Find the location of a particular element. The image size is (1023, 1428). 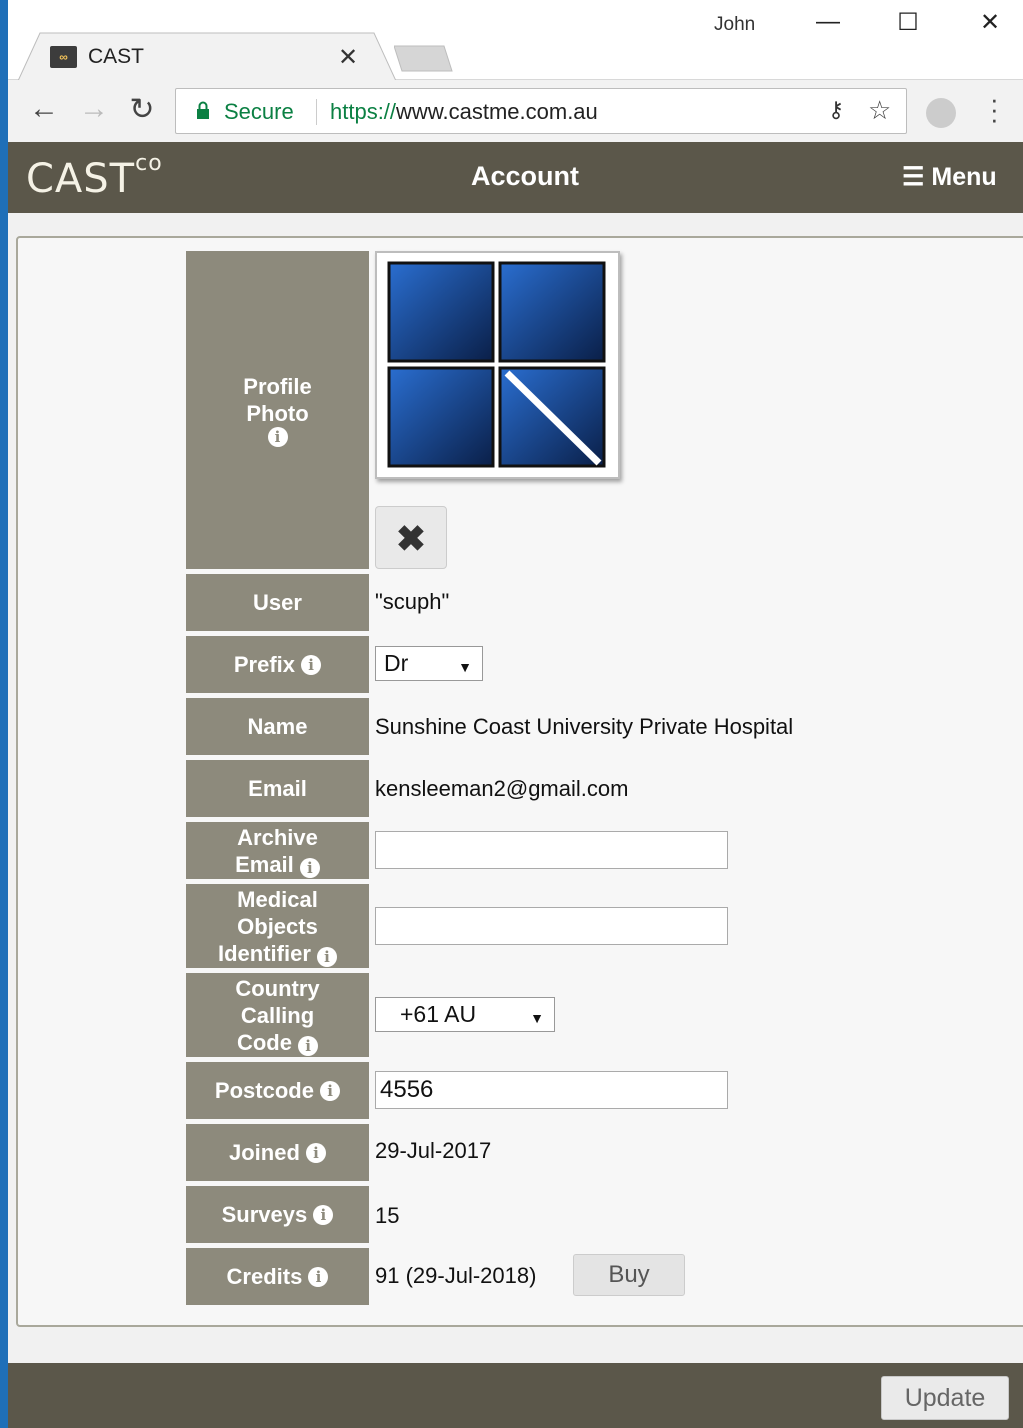

tab-close-icon: ✕ is located at coordinates (348, 57).